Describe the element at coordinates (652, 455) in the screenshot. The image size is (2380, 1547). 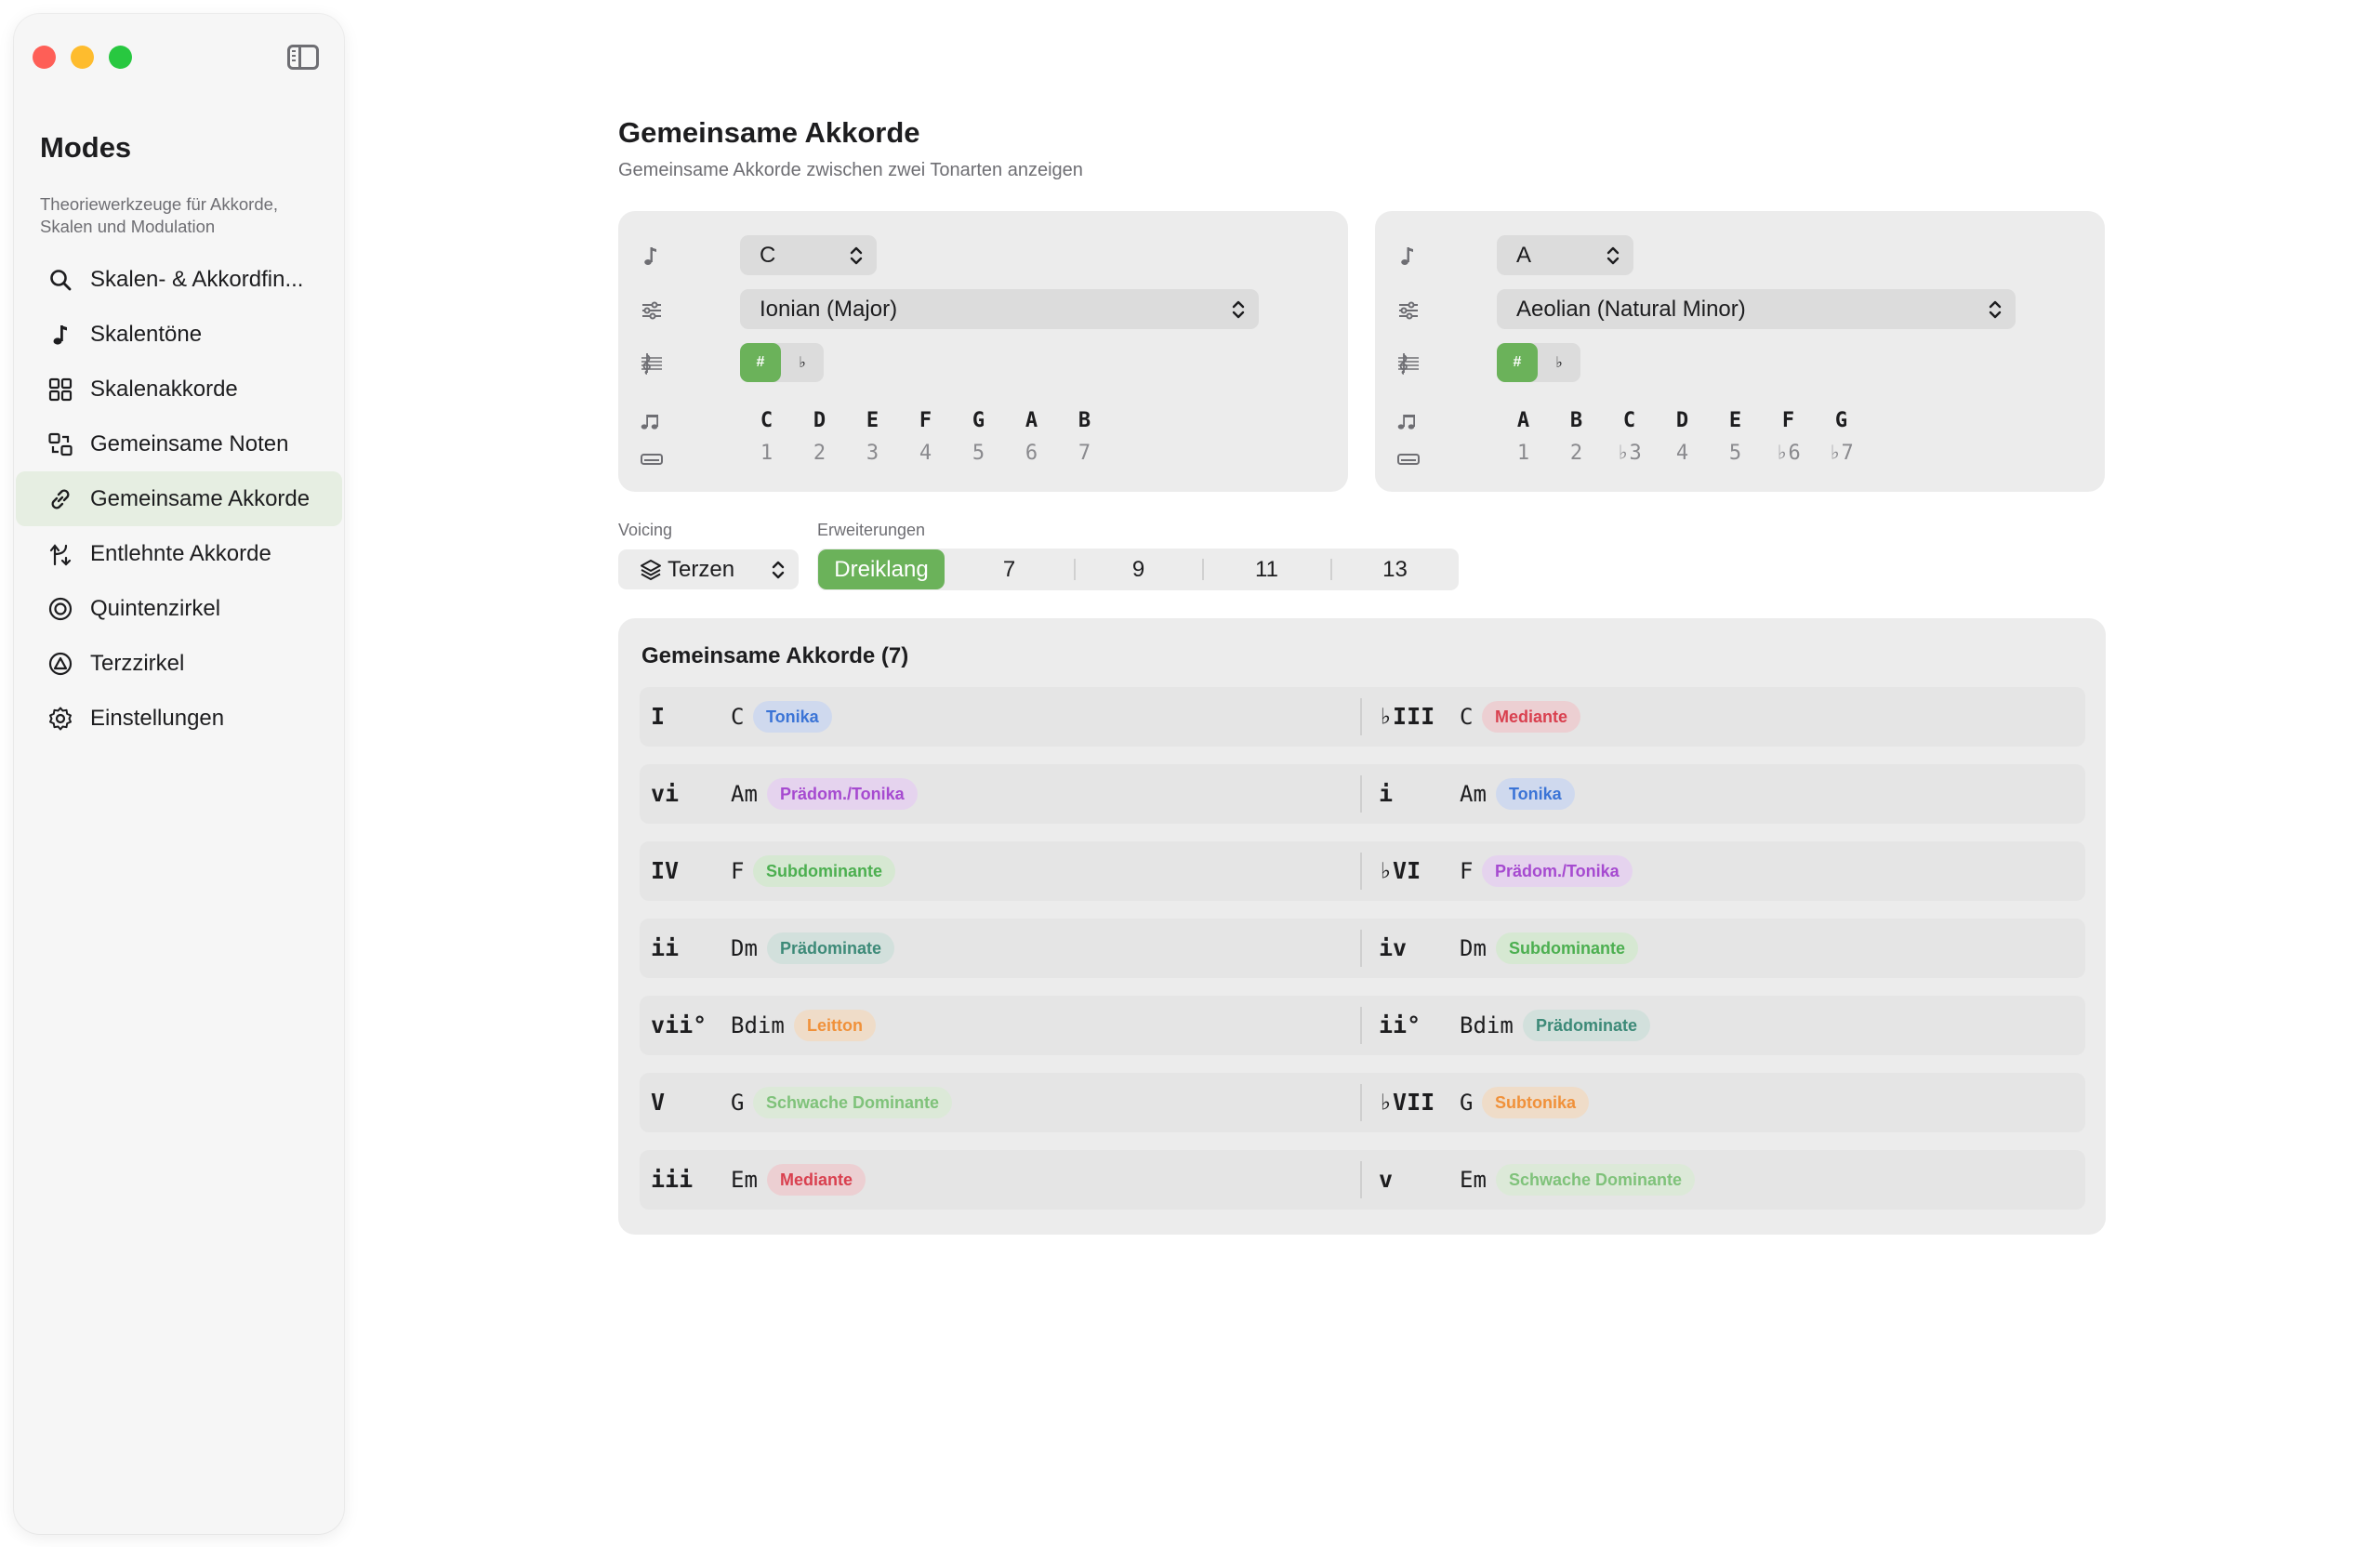
I see `keyboard-icon` at that location.